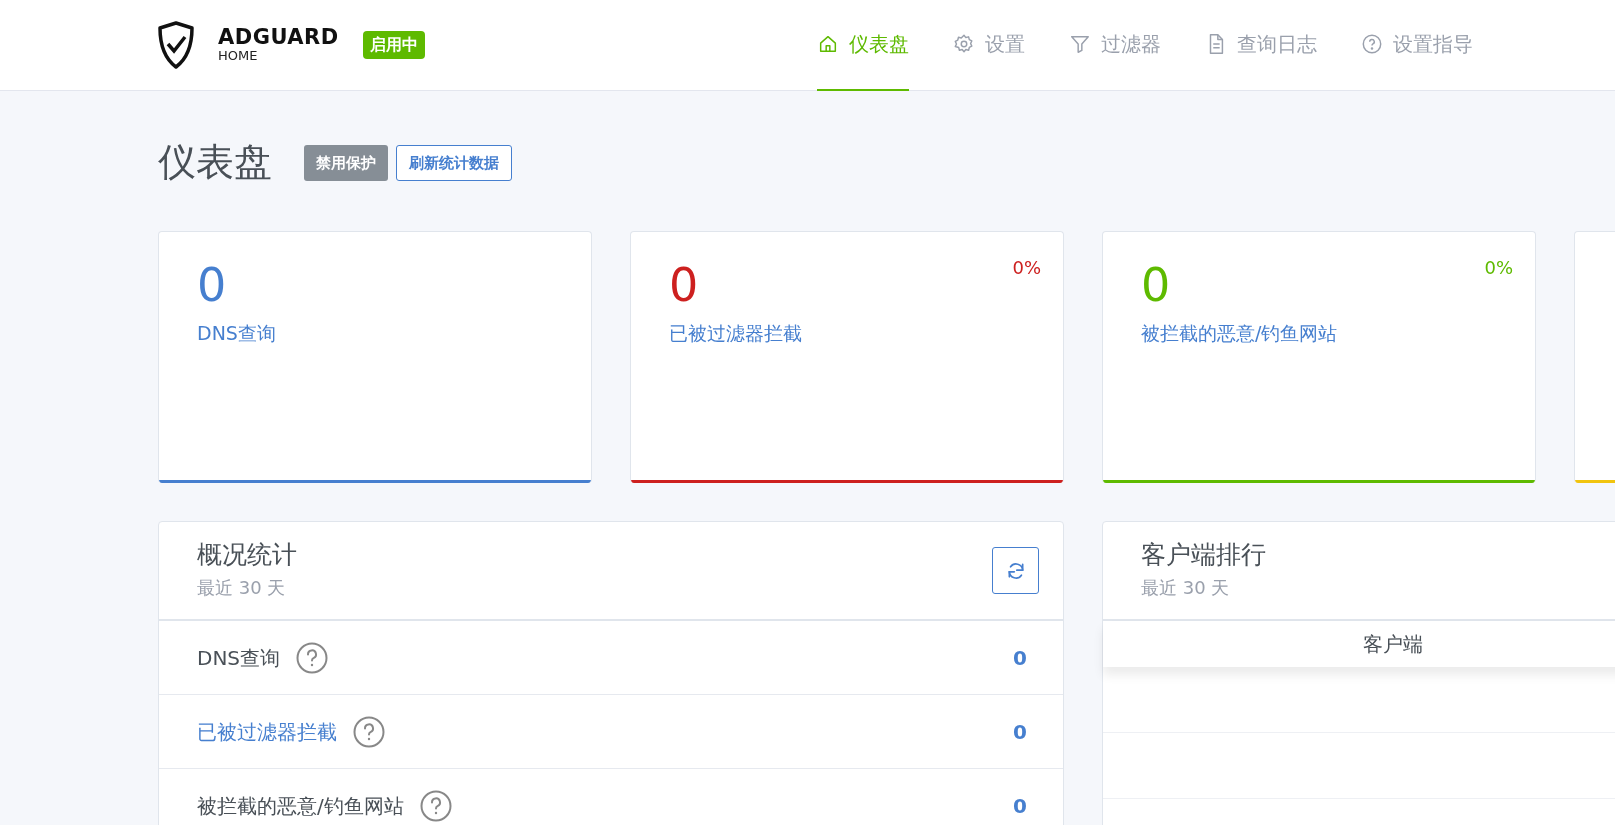 The width and height of the screenshot is (1615, 825). I want to click on nav-tab: 设置, so click(988, 45).